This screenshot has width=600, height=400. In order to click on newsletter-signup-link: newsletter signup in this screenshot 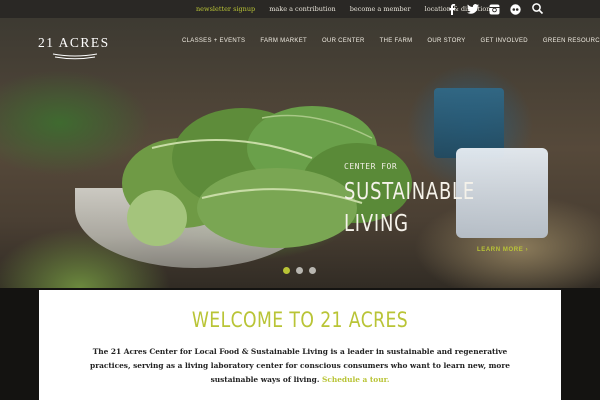, I will do `click(225, 9)`.